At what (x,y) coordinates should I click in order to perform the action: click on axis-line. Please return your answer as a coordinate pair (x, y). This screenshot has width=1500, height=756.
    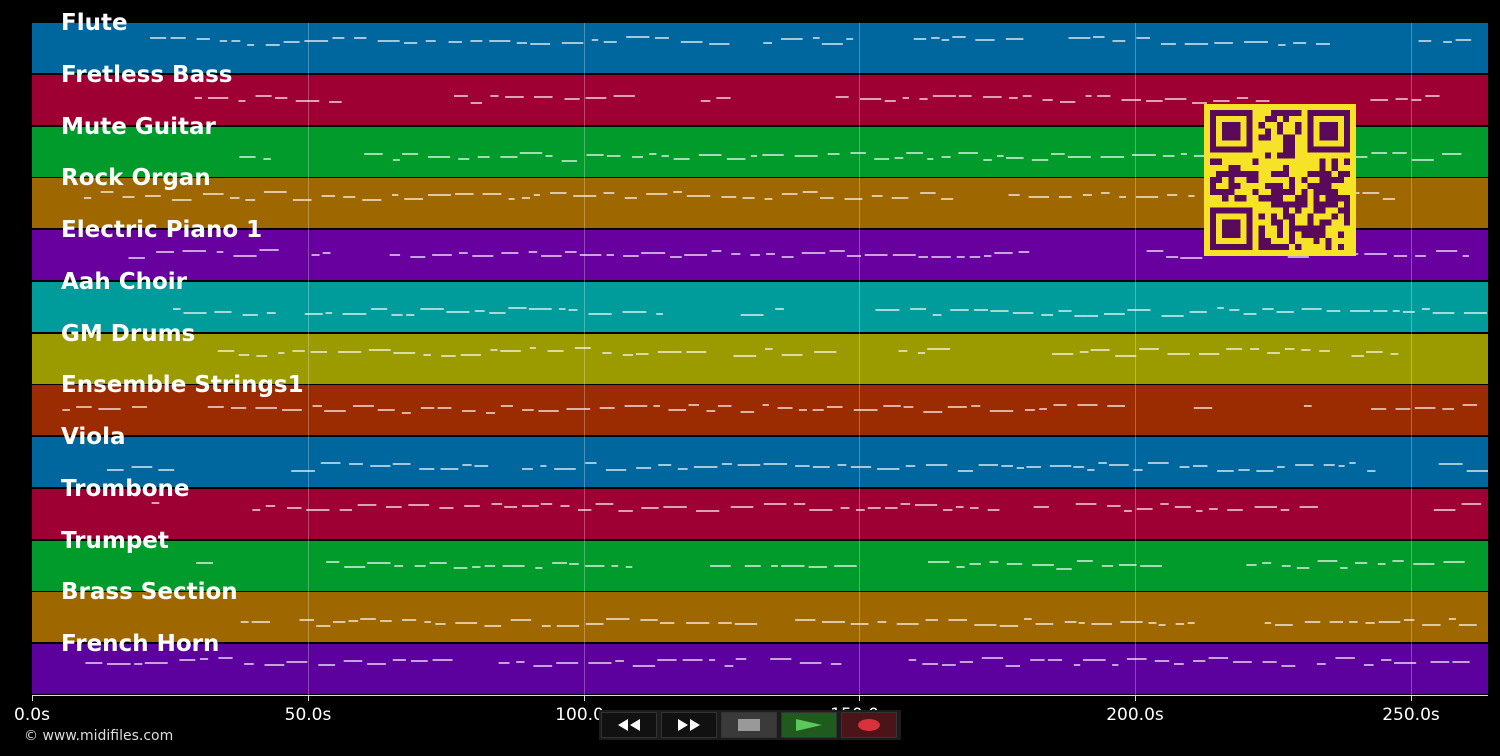
    Looking at the image, I should click on (760, 695).